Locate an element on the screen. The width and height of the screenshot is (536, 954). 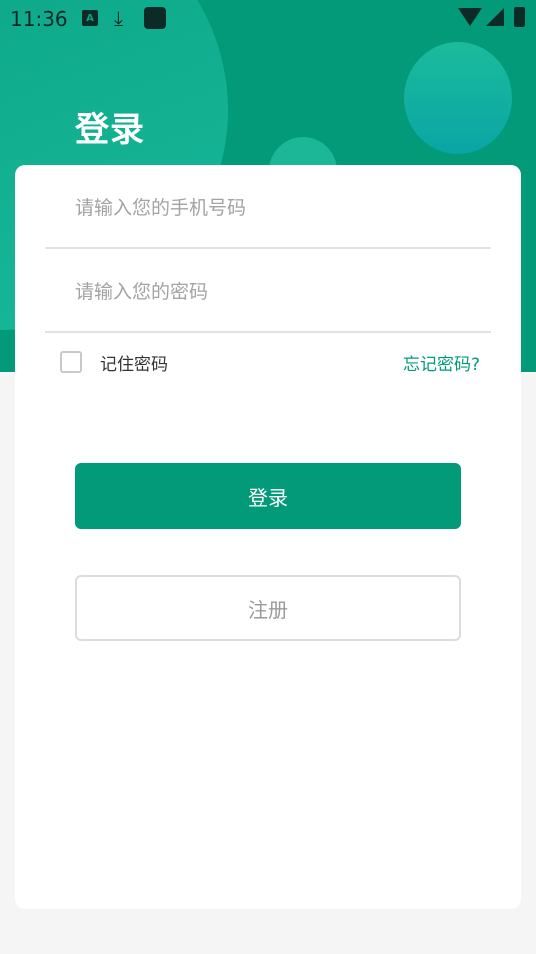
phone-field is located at coordinates (268, 207).